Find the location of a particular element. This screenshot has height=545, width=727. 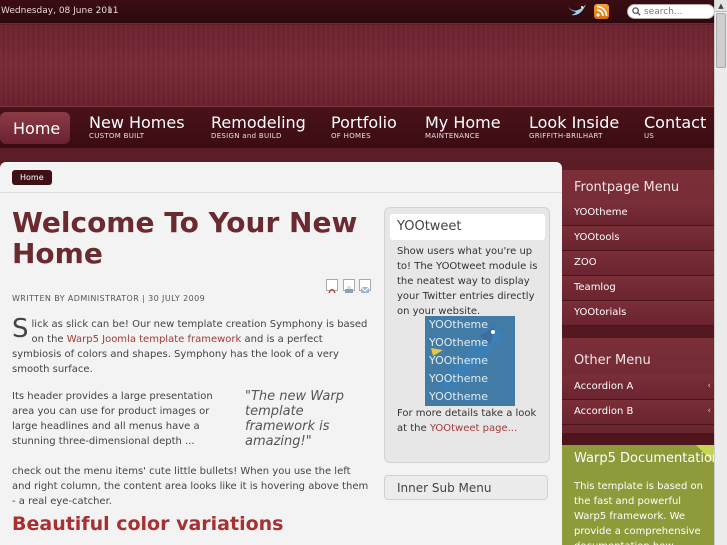

nav-item-sublabel: DESIGN and BUILD is located at coordinates (246, 136).